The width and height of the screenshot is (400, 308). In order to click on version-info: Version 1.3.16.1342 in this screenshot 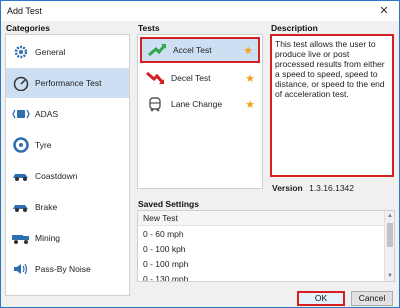, I will do `click(313, 188)`.